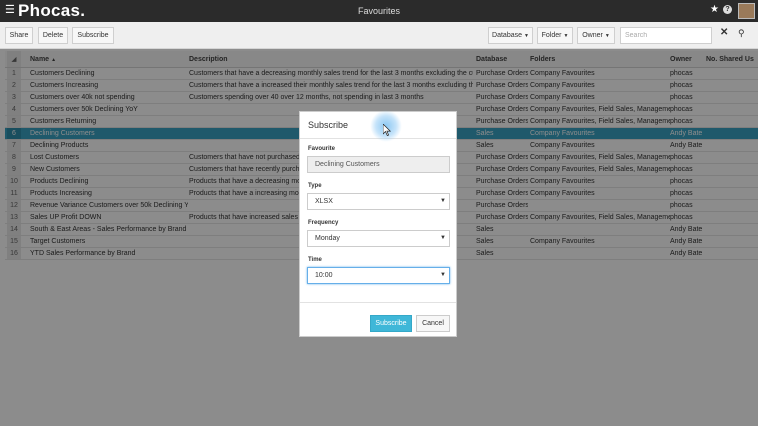 Image resolution: width=758 pixels, height=426 pixels. What do you see at coordinates (324, 275) in the screenshot?
I see `time-value: 10:00` at bounding box center [324, 275].